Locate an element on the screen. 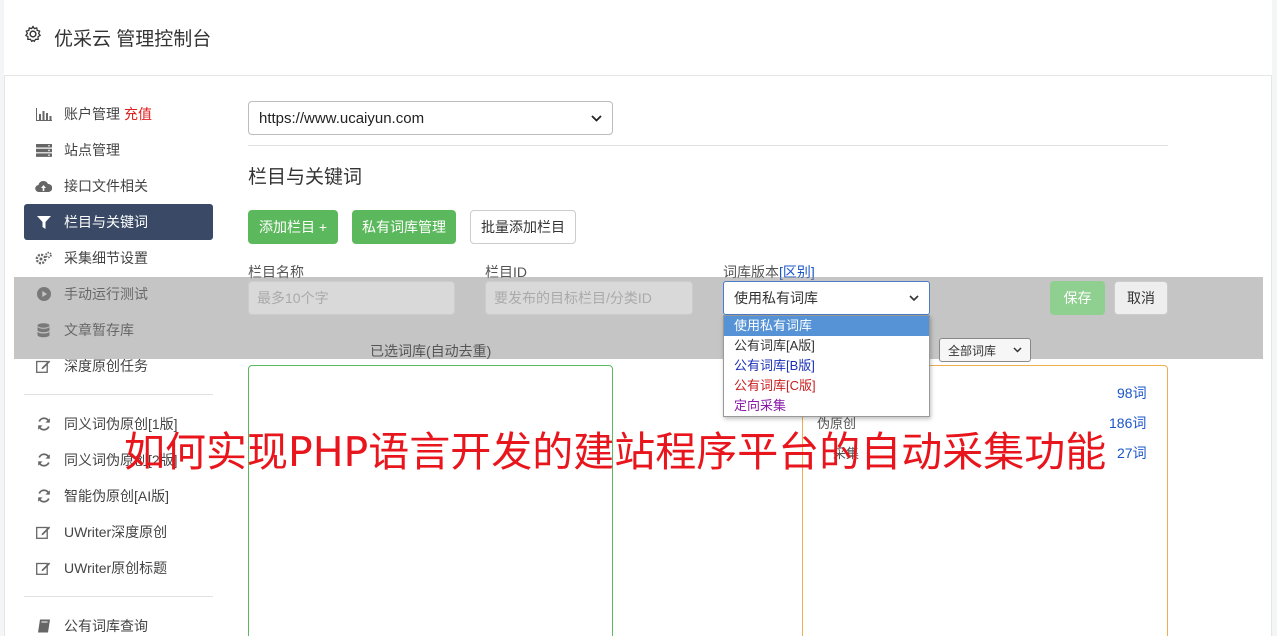 This screenshot has width=1277, height=636. site-select: https://www.ucaiyun.com is located at coordinates (430, 118).